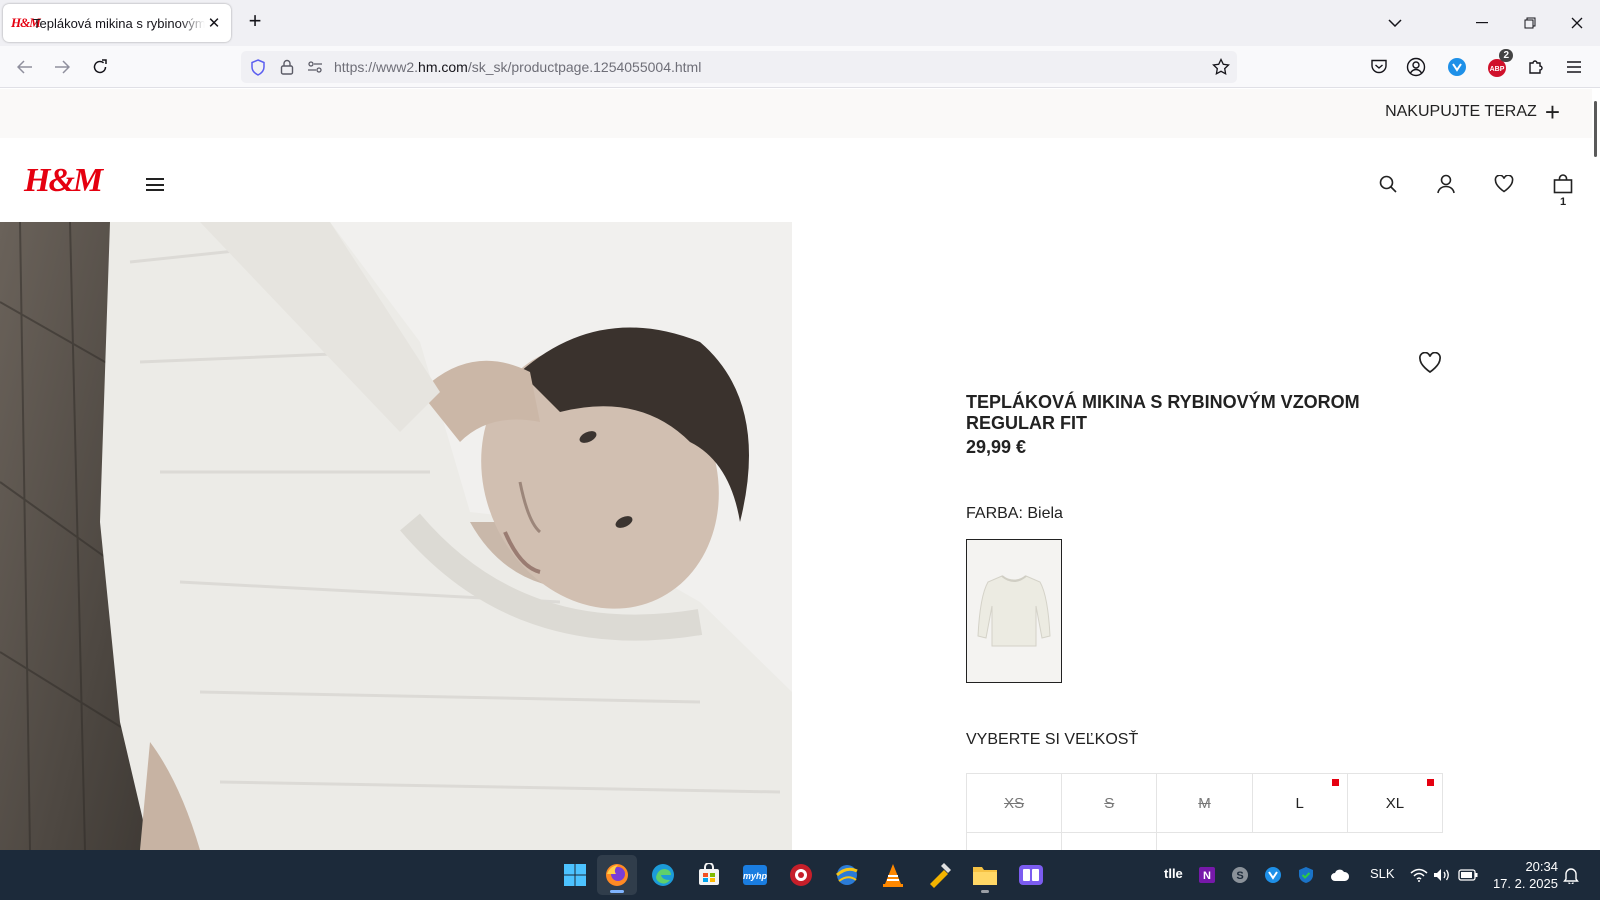  I want to click on reload-icon, so click(100, 67).